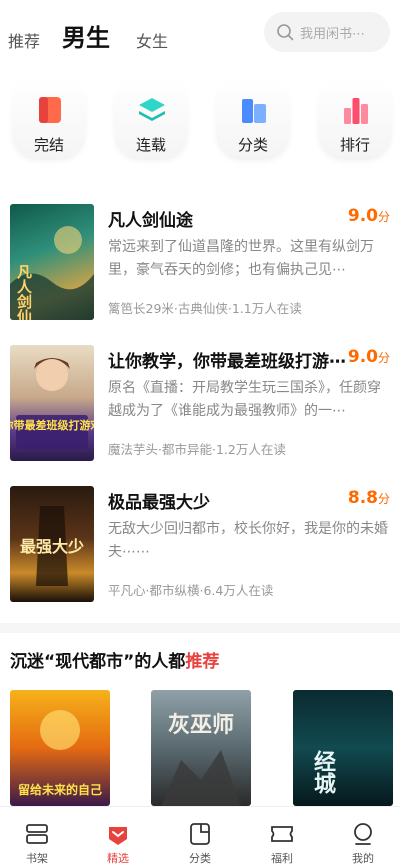 The width and height of the screenshot is (400, 864). What do you see at coordinates (150, 221) in the screenshot?
I see `book-title: 凡人剑仙途` at bounding box center [150, 221].